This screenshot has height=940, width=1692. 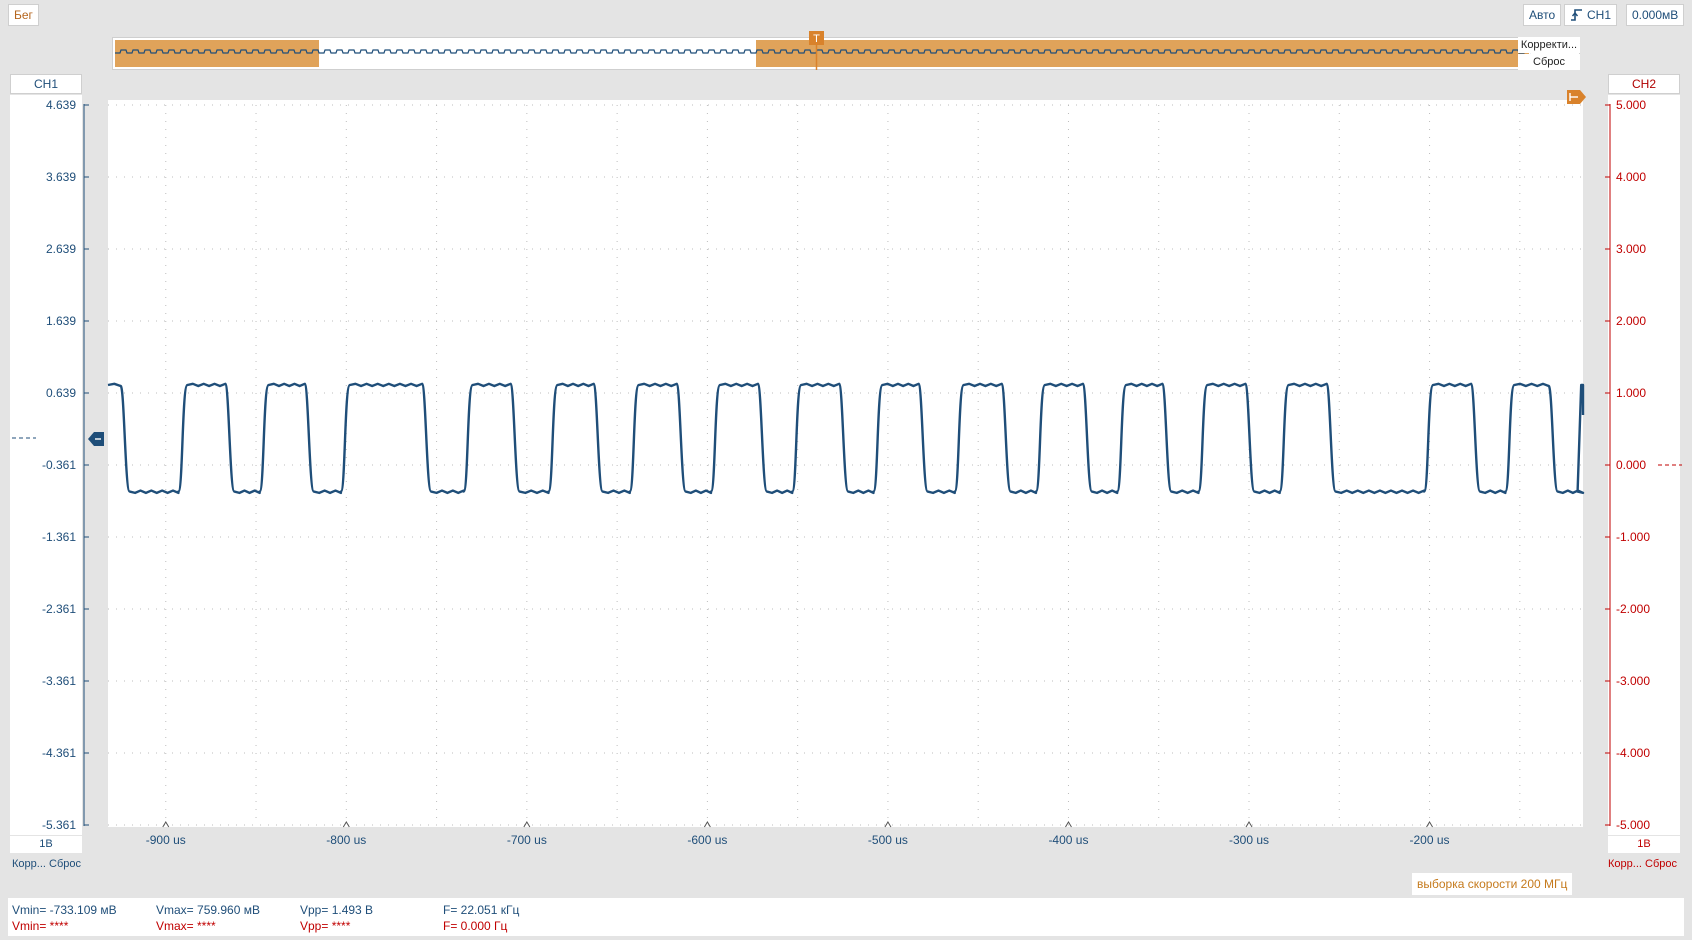 I want to click on x-tick-label: -700 us, so click(x=527, y=840).